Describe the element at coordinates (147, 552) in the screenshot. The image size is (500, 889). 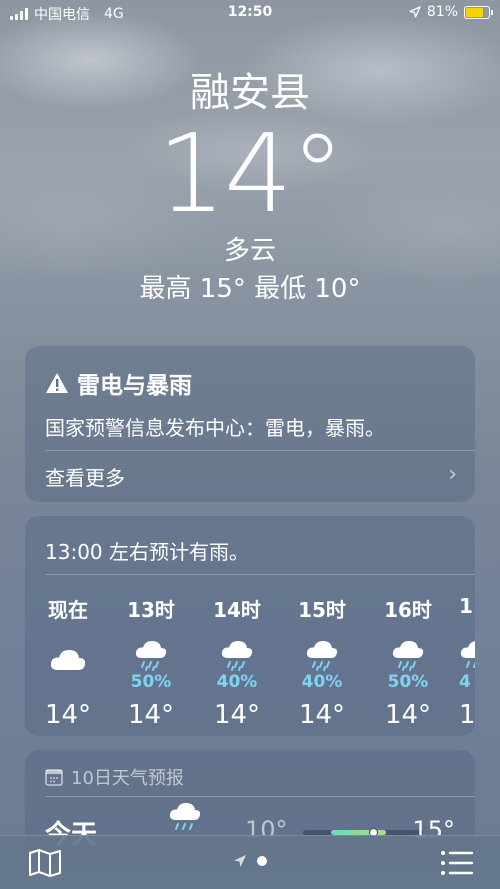
I see `hourly-summary: 13:00 左右预计有雨。` at that location.